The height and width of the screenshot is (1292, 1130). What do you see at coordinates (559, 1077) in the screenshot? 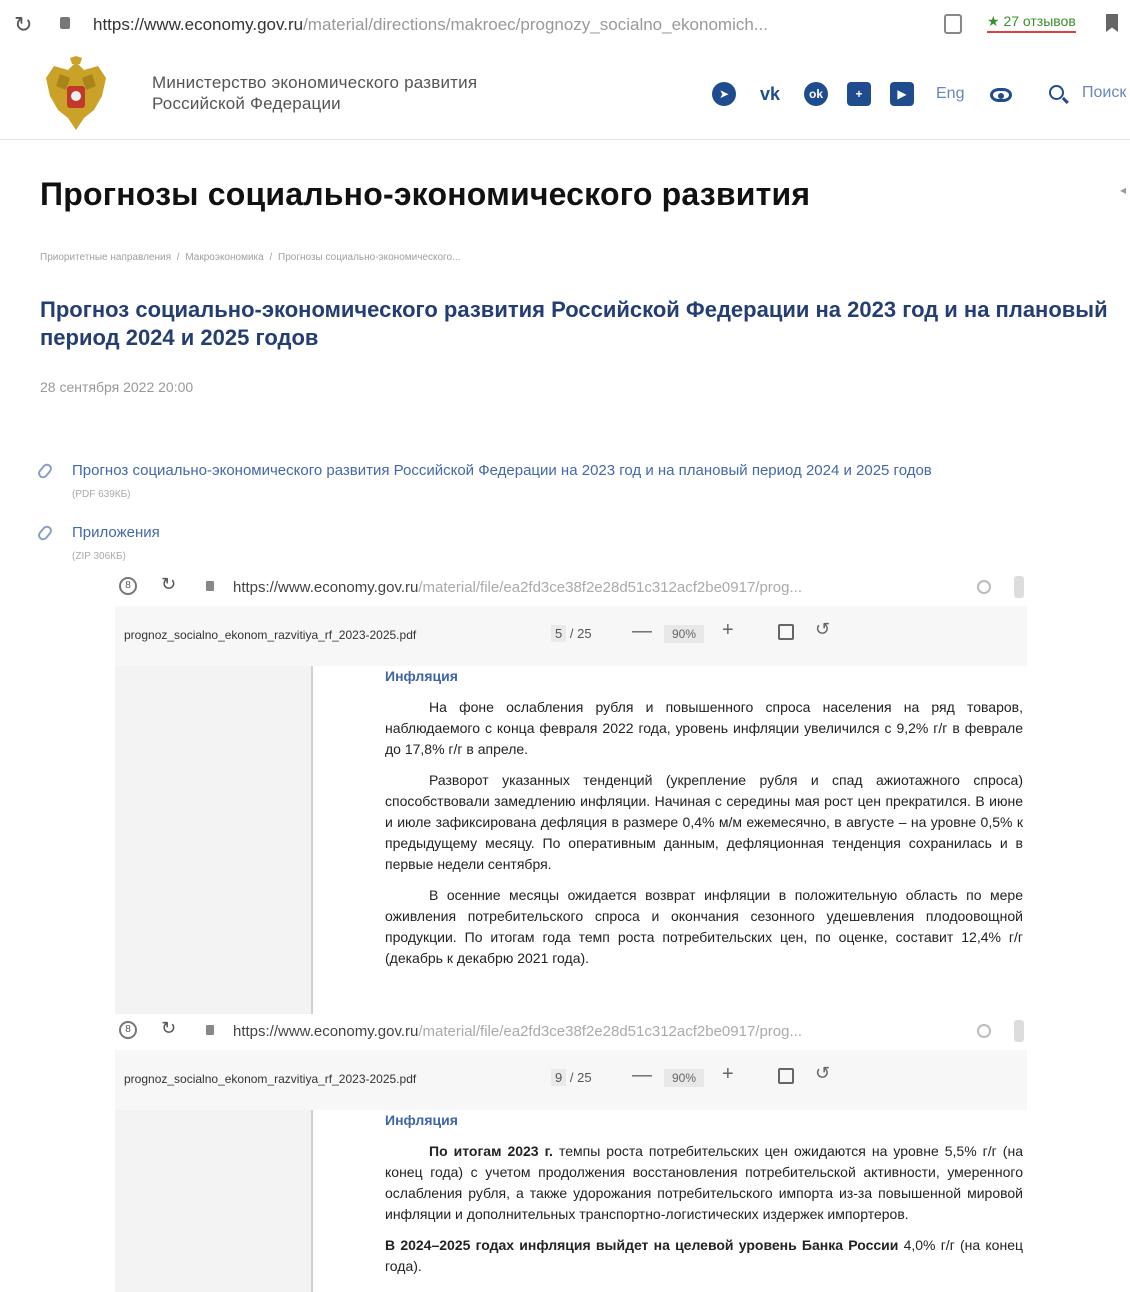
I see `page-input: 9` at bounding box center [559, 1077].